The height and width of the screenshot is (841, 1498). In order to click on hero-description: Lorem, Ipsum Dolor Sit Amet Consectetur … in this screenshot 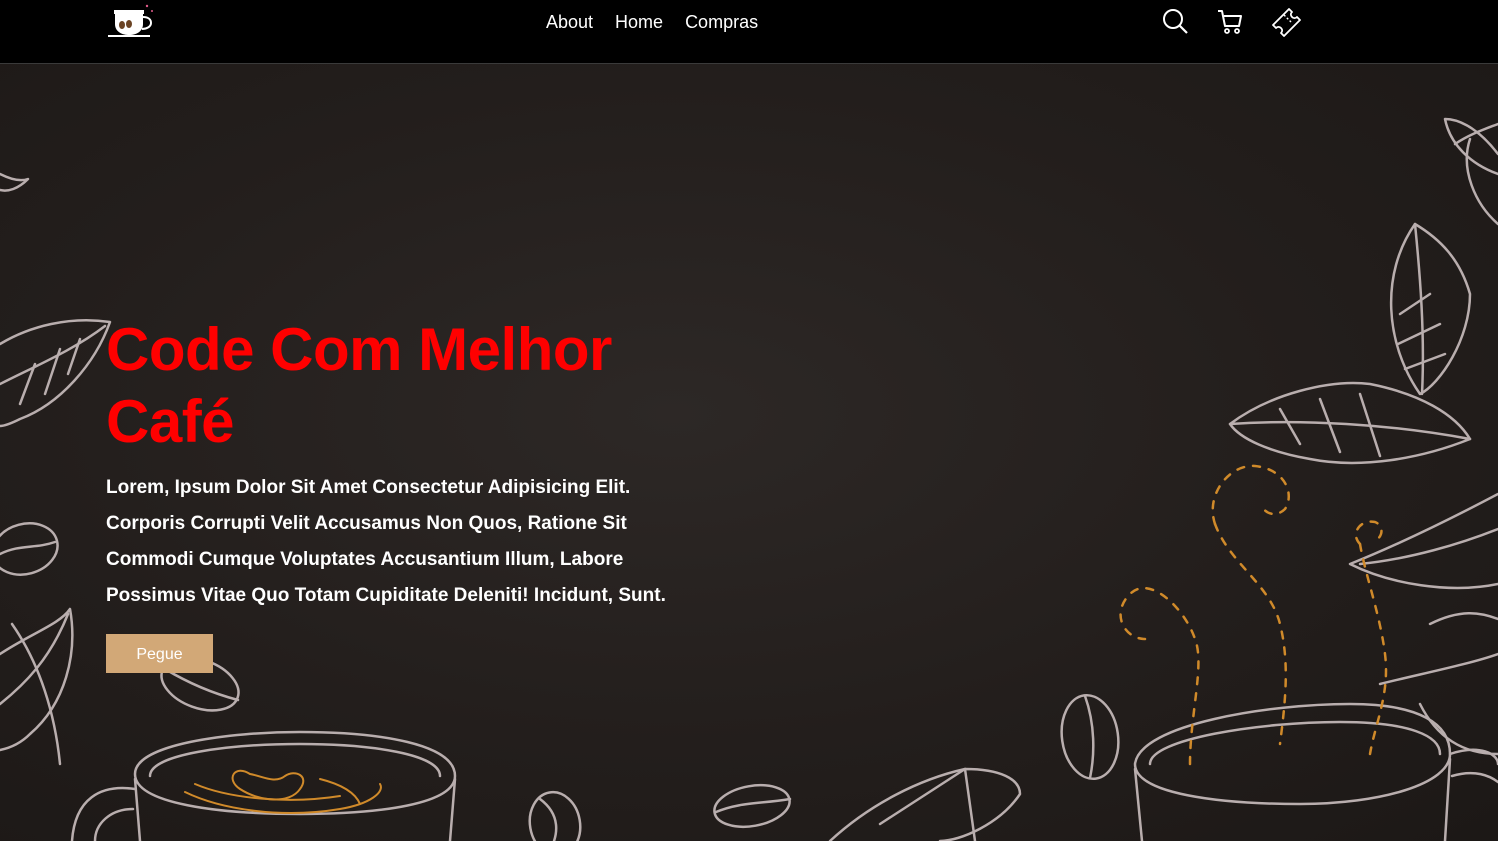, I will do `click(386, 541)`.